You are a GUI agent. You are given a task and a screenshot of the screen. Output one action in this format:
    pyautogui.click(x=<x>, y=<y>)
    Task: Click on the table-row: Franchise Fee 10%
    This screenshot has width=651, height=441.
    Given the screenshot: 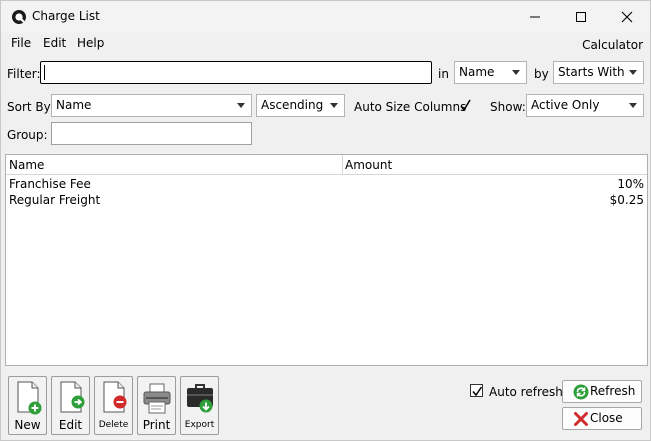 What is the action you would take?
    pyautogui.click(x=326, y=184)
    